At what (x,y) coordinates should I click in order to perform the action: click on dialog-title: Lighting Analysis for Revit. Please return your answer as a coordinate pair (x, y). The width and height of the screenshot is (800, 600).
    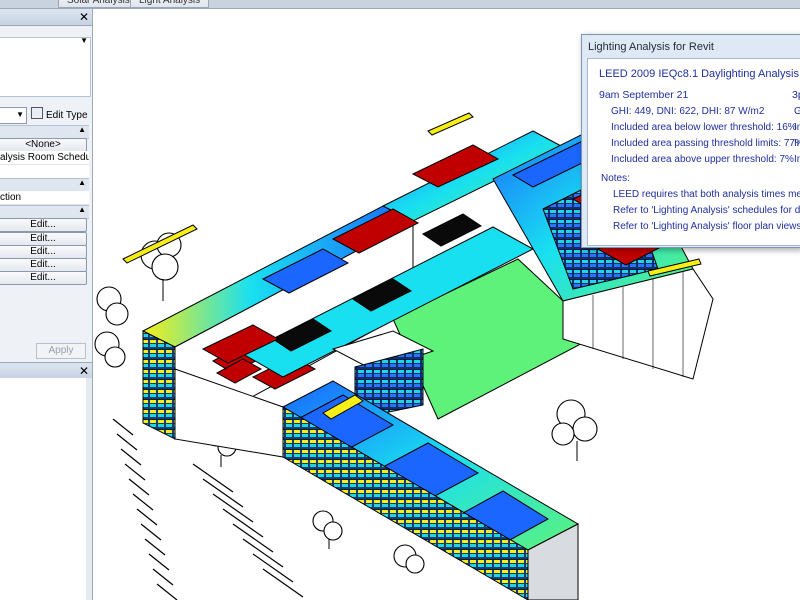
    Looking at the image, I should click on (651, 47).